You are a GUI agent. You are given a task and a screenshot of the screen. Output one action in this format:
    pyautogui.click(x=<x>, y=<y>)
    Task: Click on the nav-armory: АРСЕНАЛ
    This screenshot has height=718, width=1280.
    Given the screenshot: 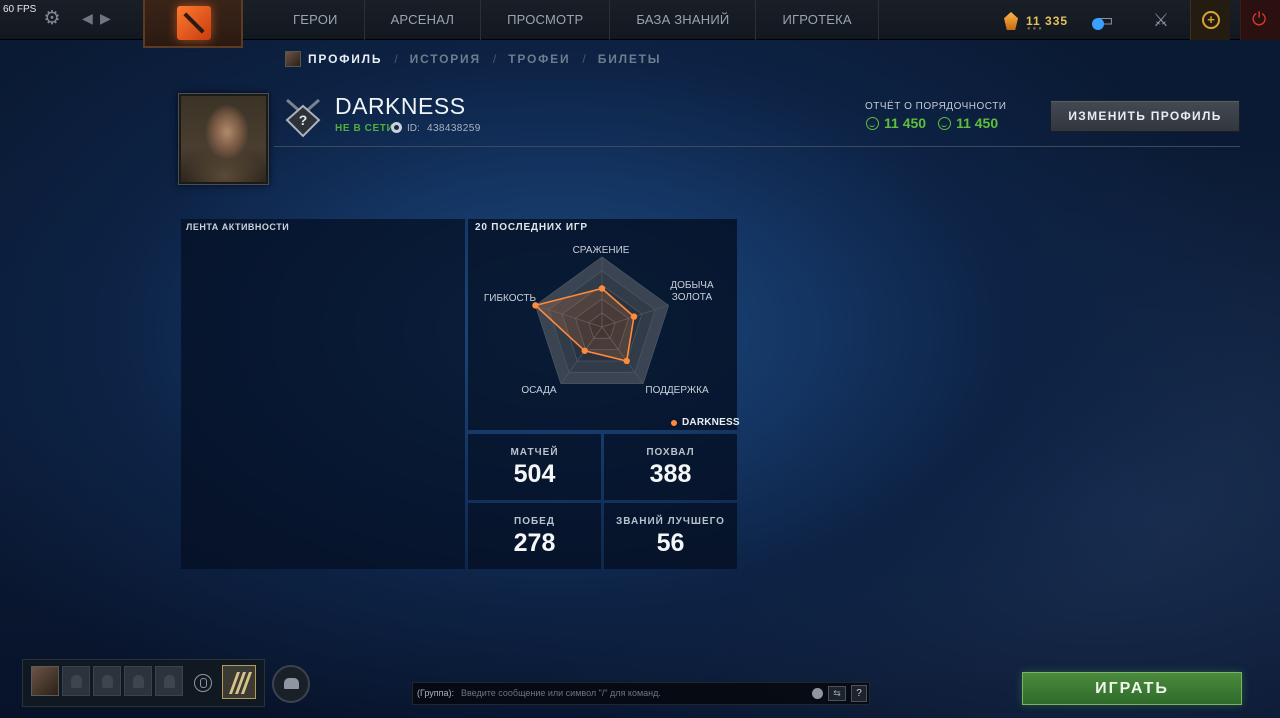 What is the action you would take?
    pyautogui.click(x=423, y=20)
    